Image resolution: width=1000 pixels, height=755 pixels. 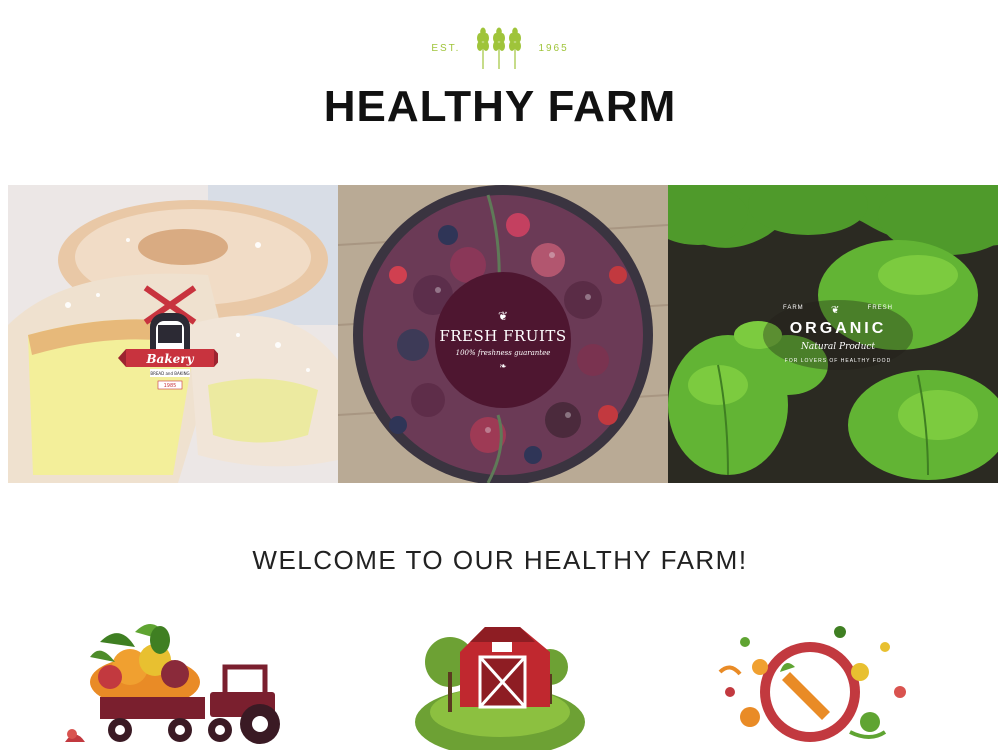 What do you see at coordinates (169, 373) in the screenshot?
I see `bakery-badge-sub: BREAD and BAKING` at bounding box center [169, 373].